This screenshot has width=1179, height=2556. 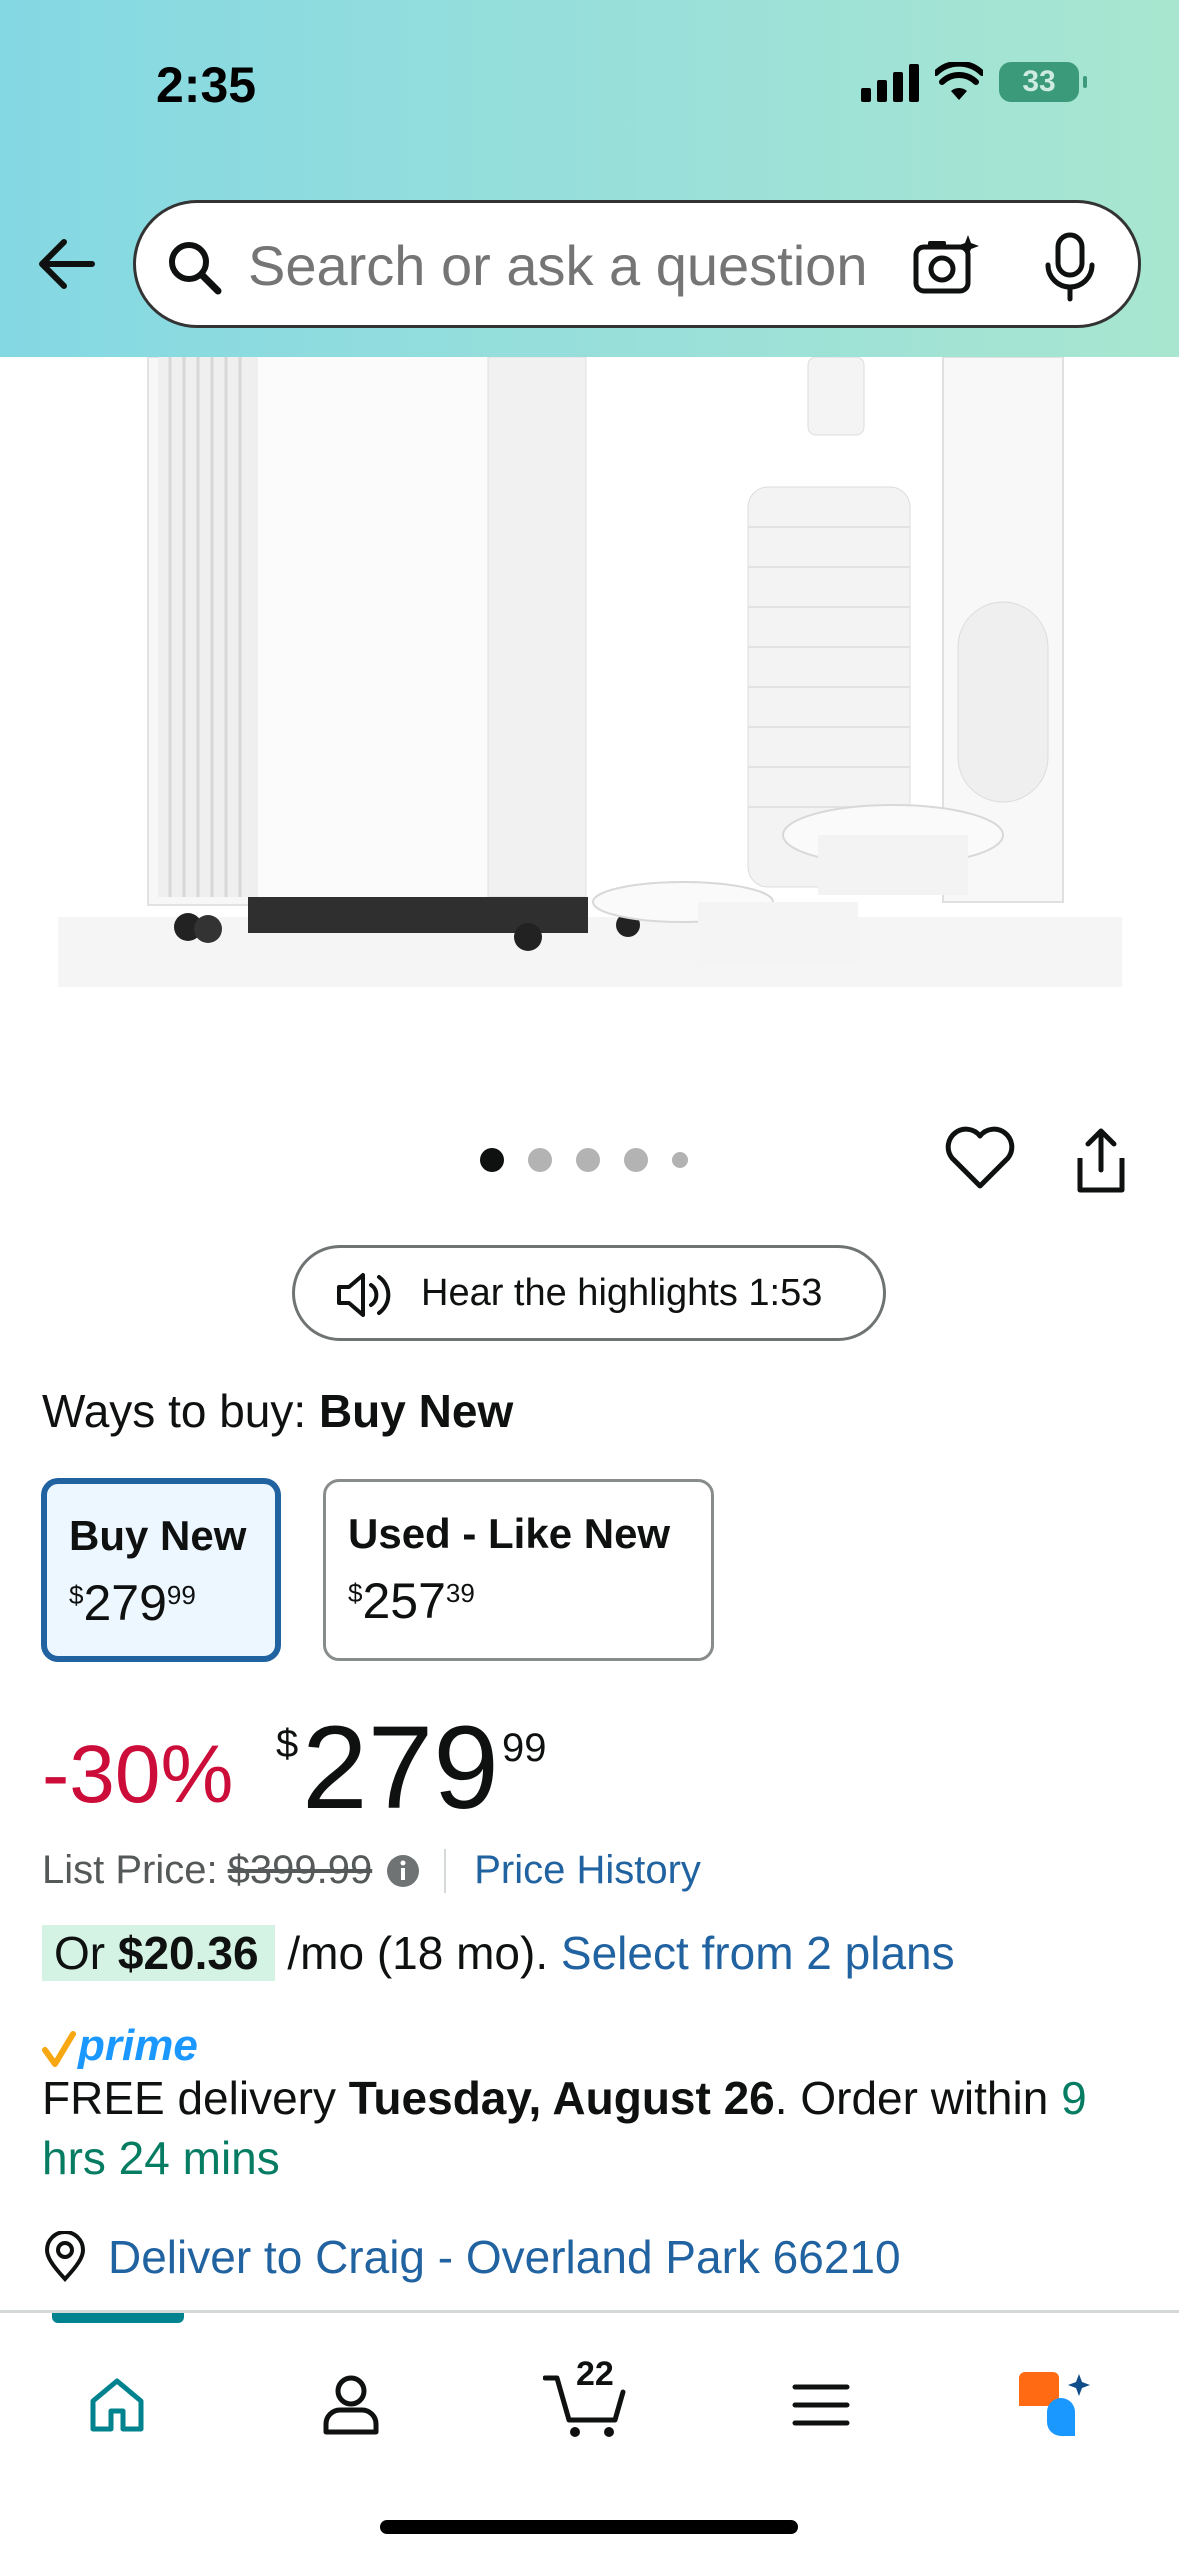 I want to click on cart-count-badge: 22, so click(x=595, y=2374).